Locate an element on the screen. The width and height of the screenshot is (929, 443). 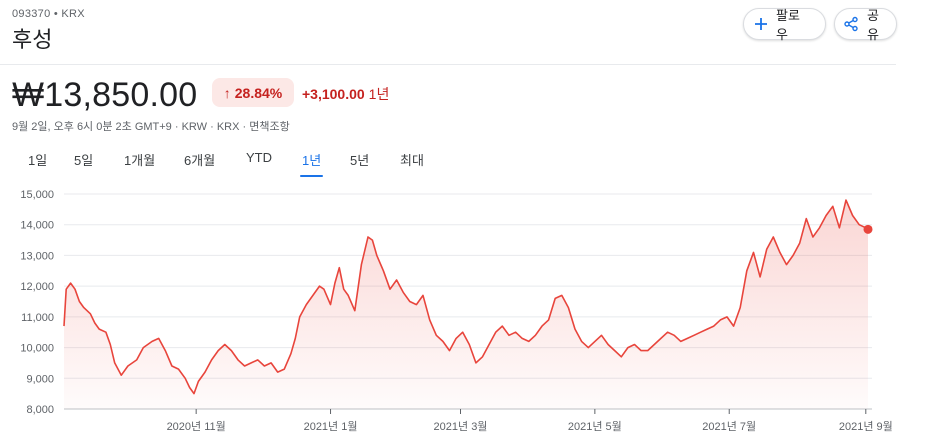
ticker-symbol: 093370 • KRX is located at coordinates (48, 14).